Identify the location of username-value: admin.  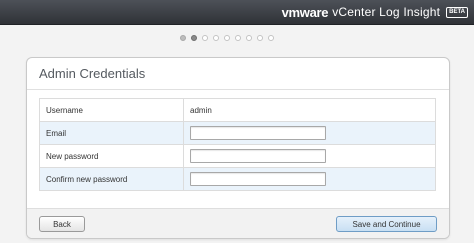
(309, 110).